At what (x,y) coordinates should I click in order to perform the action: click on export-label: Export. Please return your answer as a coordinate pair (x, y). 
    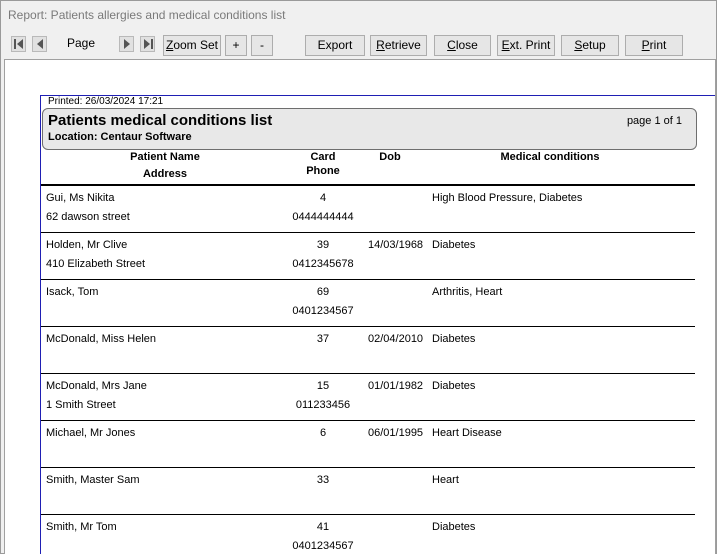
    Looking at the image, I should click on (335, 45).